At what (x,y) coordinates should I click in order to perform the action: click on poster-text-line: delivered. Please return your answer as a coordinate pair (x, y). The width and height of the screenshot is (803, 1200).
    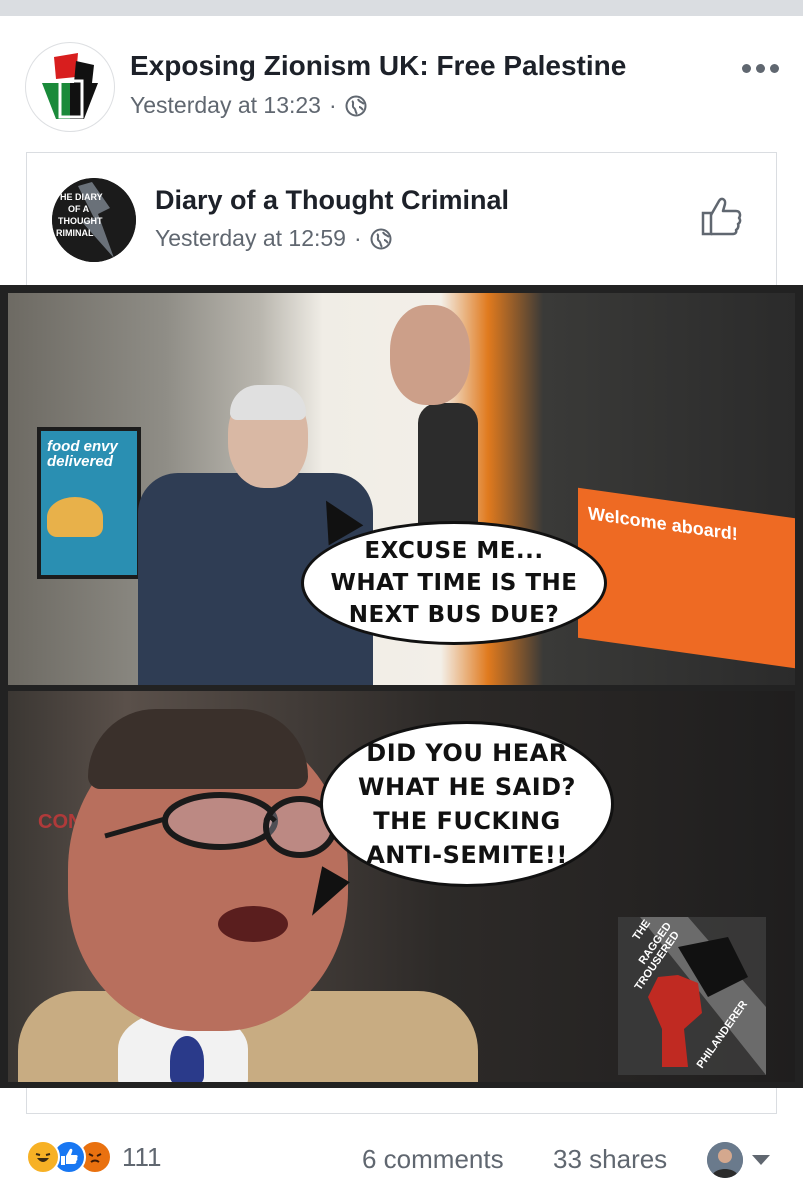
    Looking at the image, I should click on (80, 461).